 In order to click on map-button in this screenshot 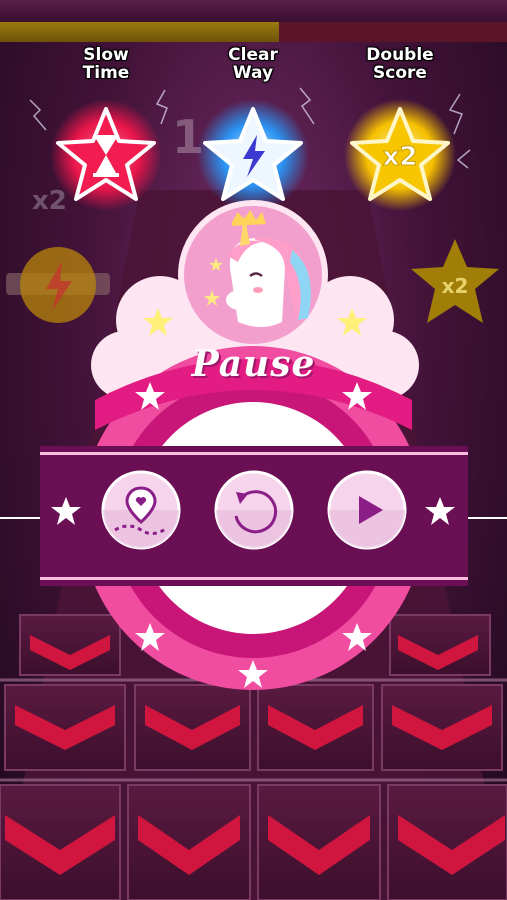, I will do `click(141, 510)`.